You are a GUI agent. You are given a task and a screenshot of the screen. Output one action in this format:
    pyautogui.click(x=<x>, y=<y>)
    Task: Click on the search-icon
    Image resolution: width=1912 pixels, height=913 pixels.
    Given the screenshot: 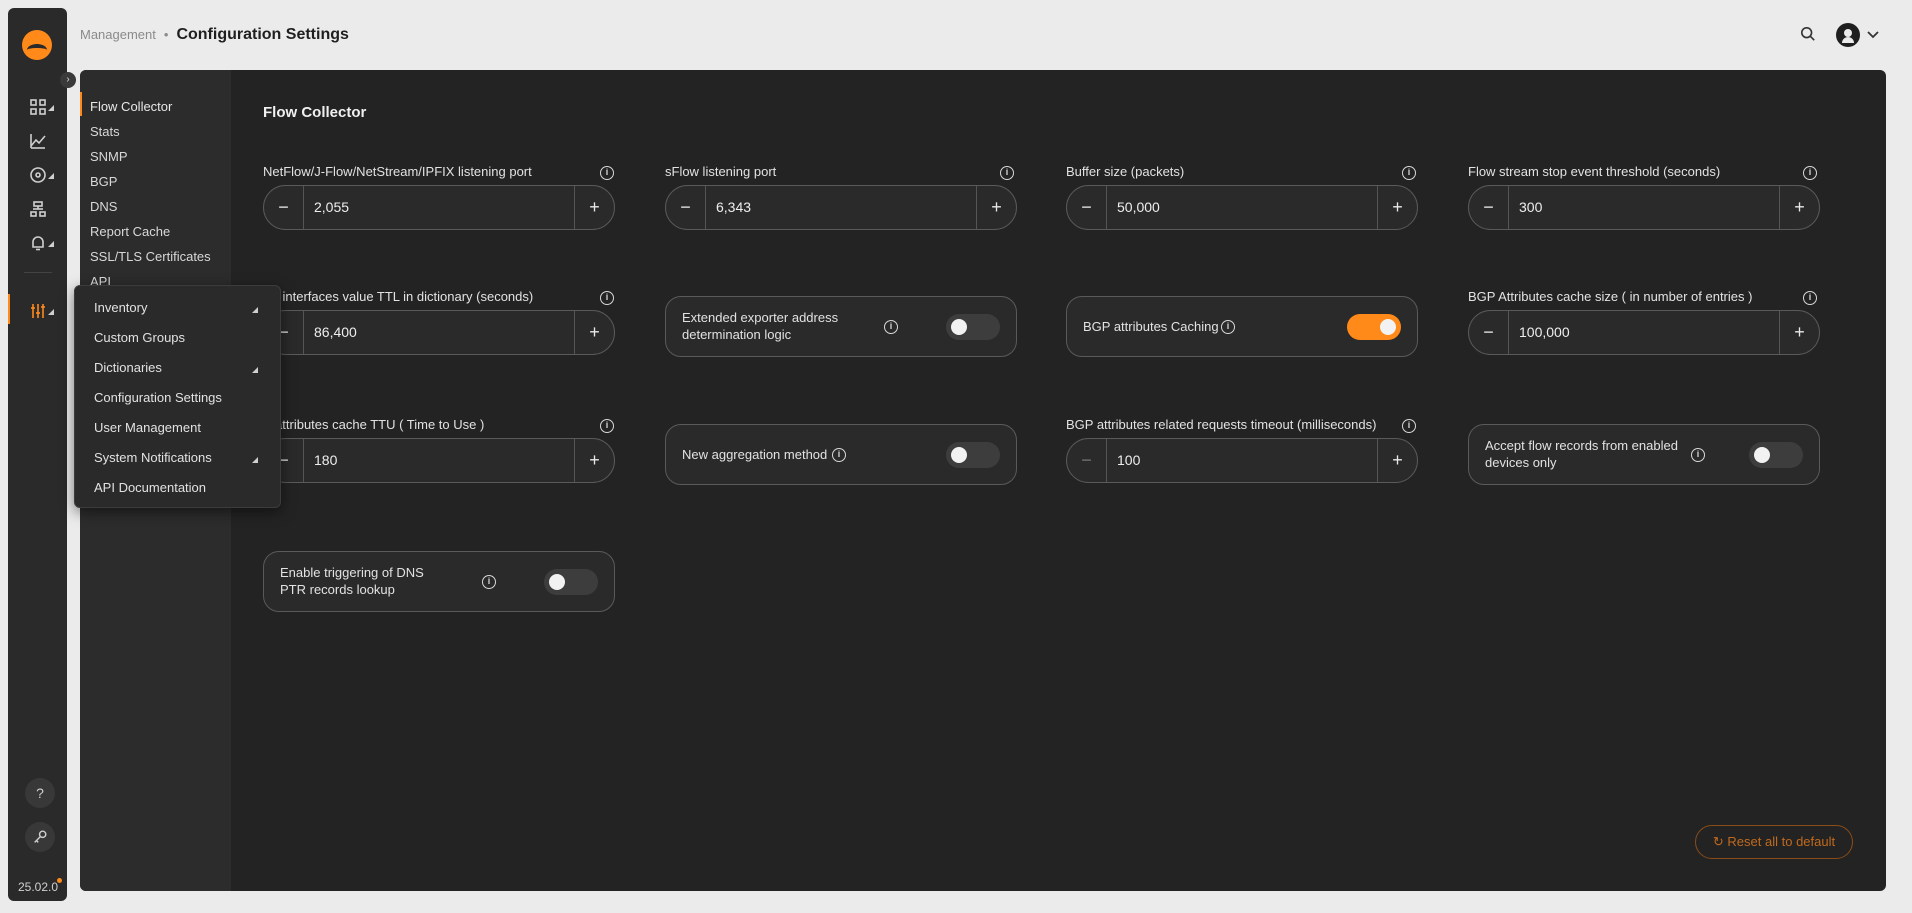 What is the action you would take?
    pyautogui.click(x=1809, y=35)
    